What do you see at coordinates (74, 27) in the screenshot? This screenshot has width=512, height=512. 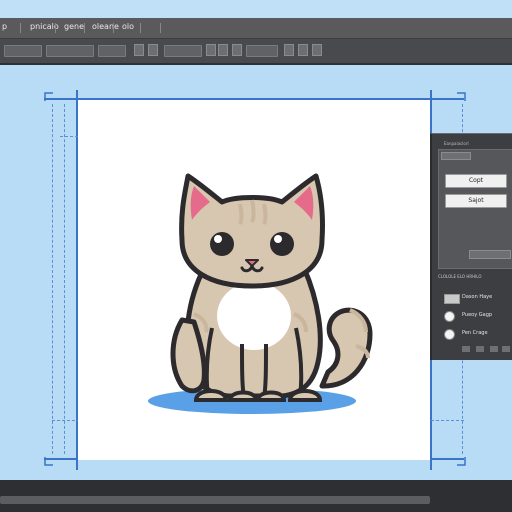 I see `menu-item-3: gene` at bounding box center [74, 27].